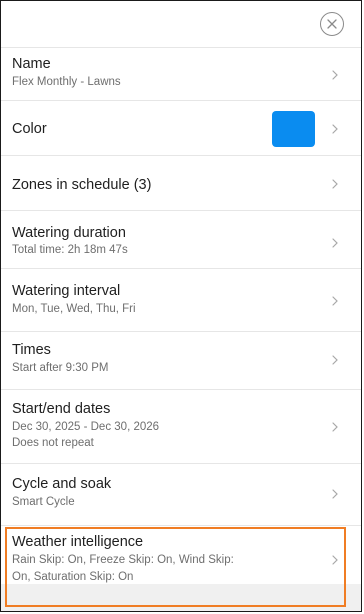 Image resolution: width=364 pixels, height=614 pixels. Describe the element at coordinates (181, 183) in the screenshot. I see `row-zones: Zones in schedule (3)` at that location.